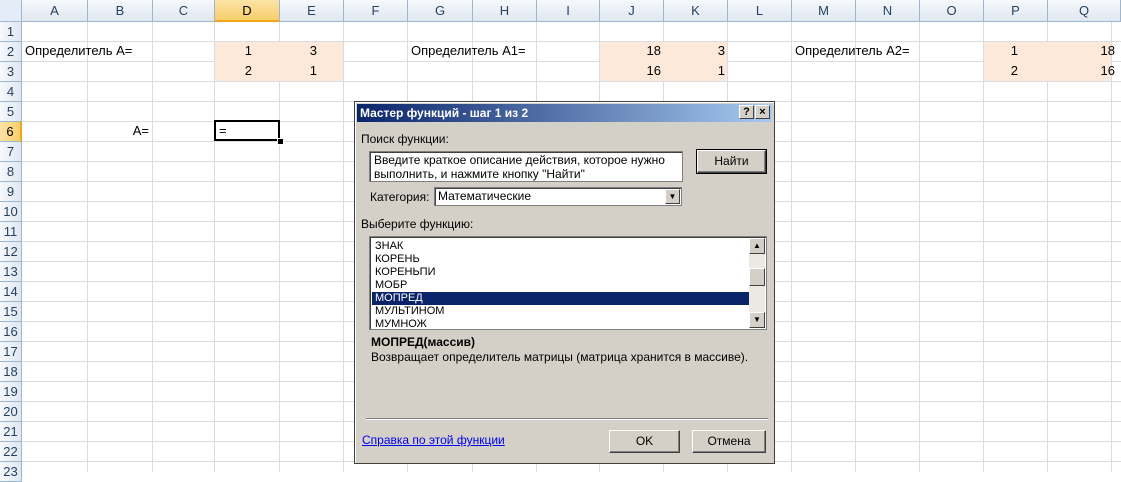  What do you see at coordinates (696, 71) in the screenshot?
I see `cell-k3: 1` at bounding box center [696, 71].